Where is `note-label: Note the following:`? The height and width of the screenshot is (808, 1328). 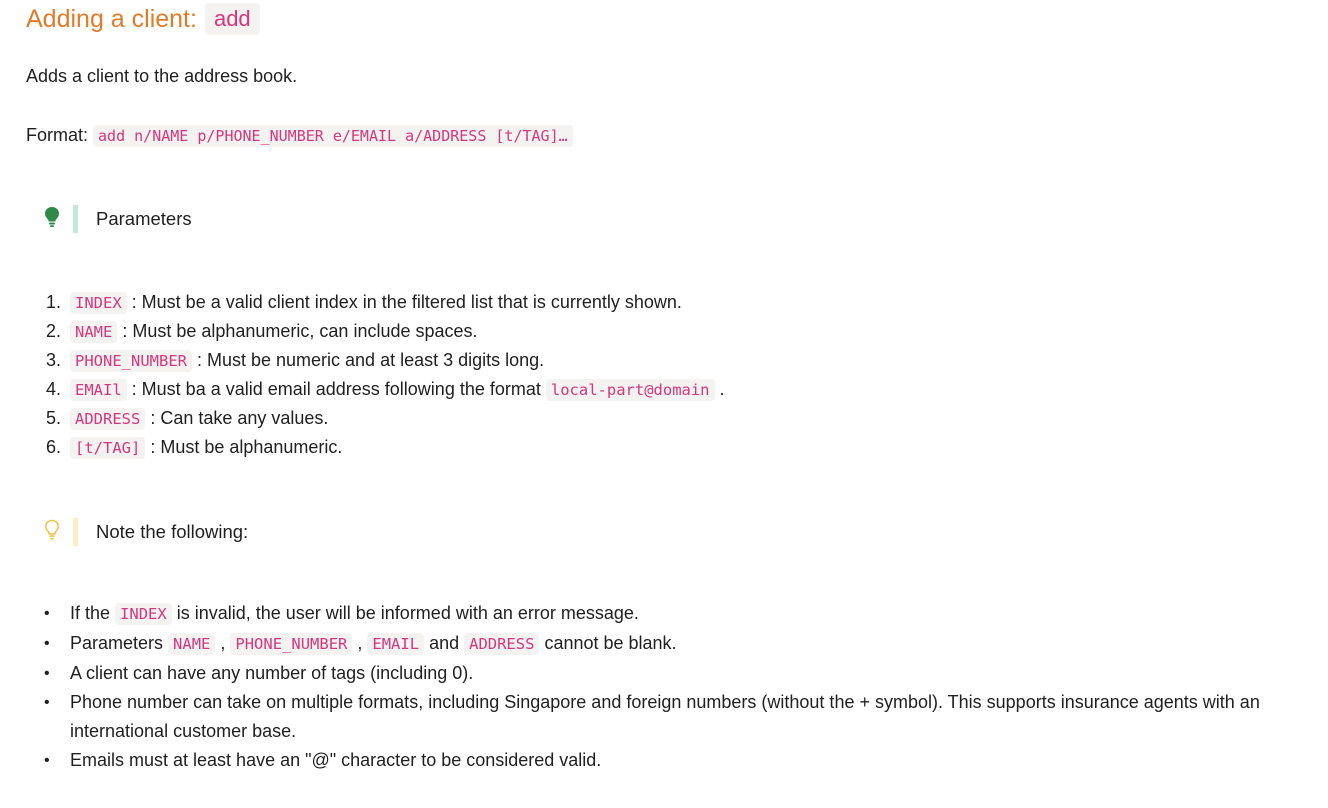
note-label: Note the following: is located at coordinates (172, 531).